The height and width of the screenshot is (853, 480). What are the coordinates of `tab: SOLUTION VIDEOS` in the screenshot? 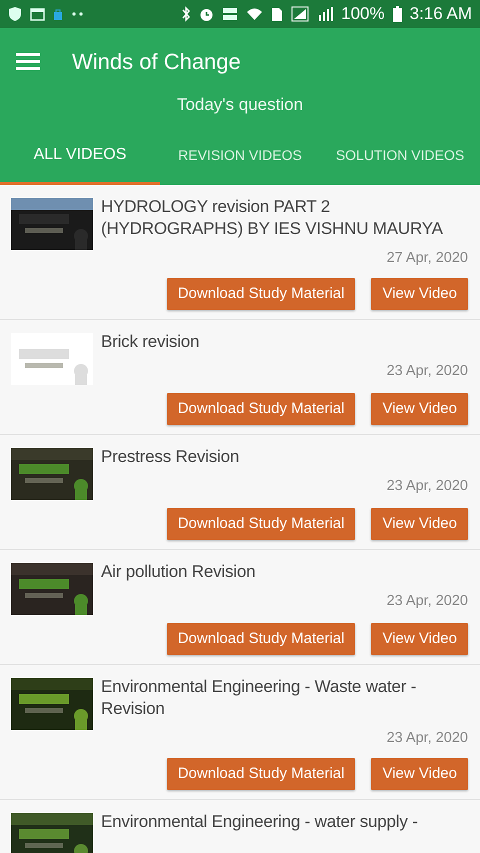 It's located at (400, 156).